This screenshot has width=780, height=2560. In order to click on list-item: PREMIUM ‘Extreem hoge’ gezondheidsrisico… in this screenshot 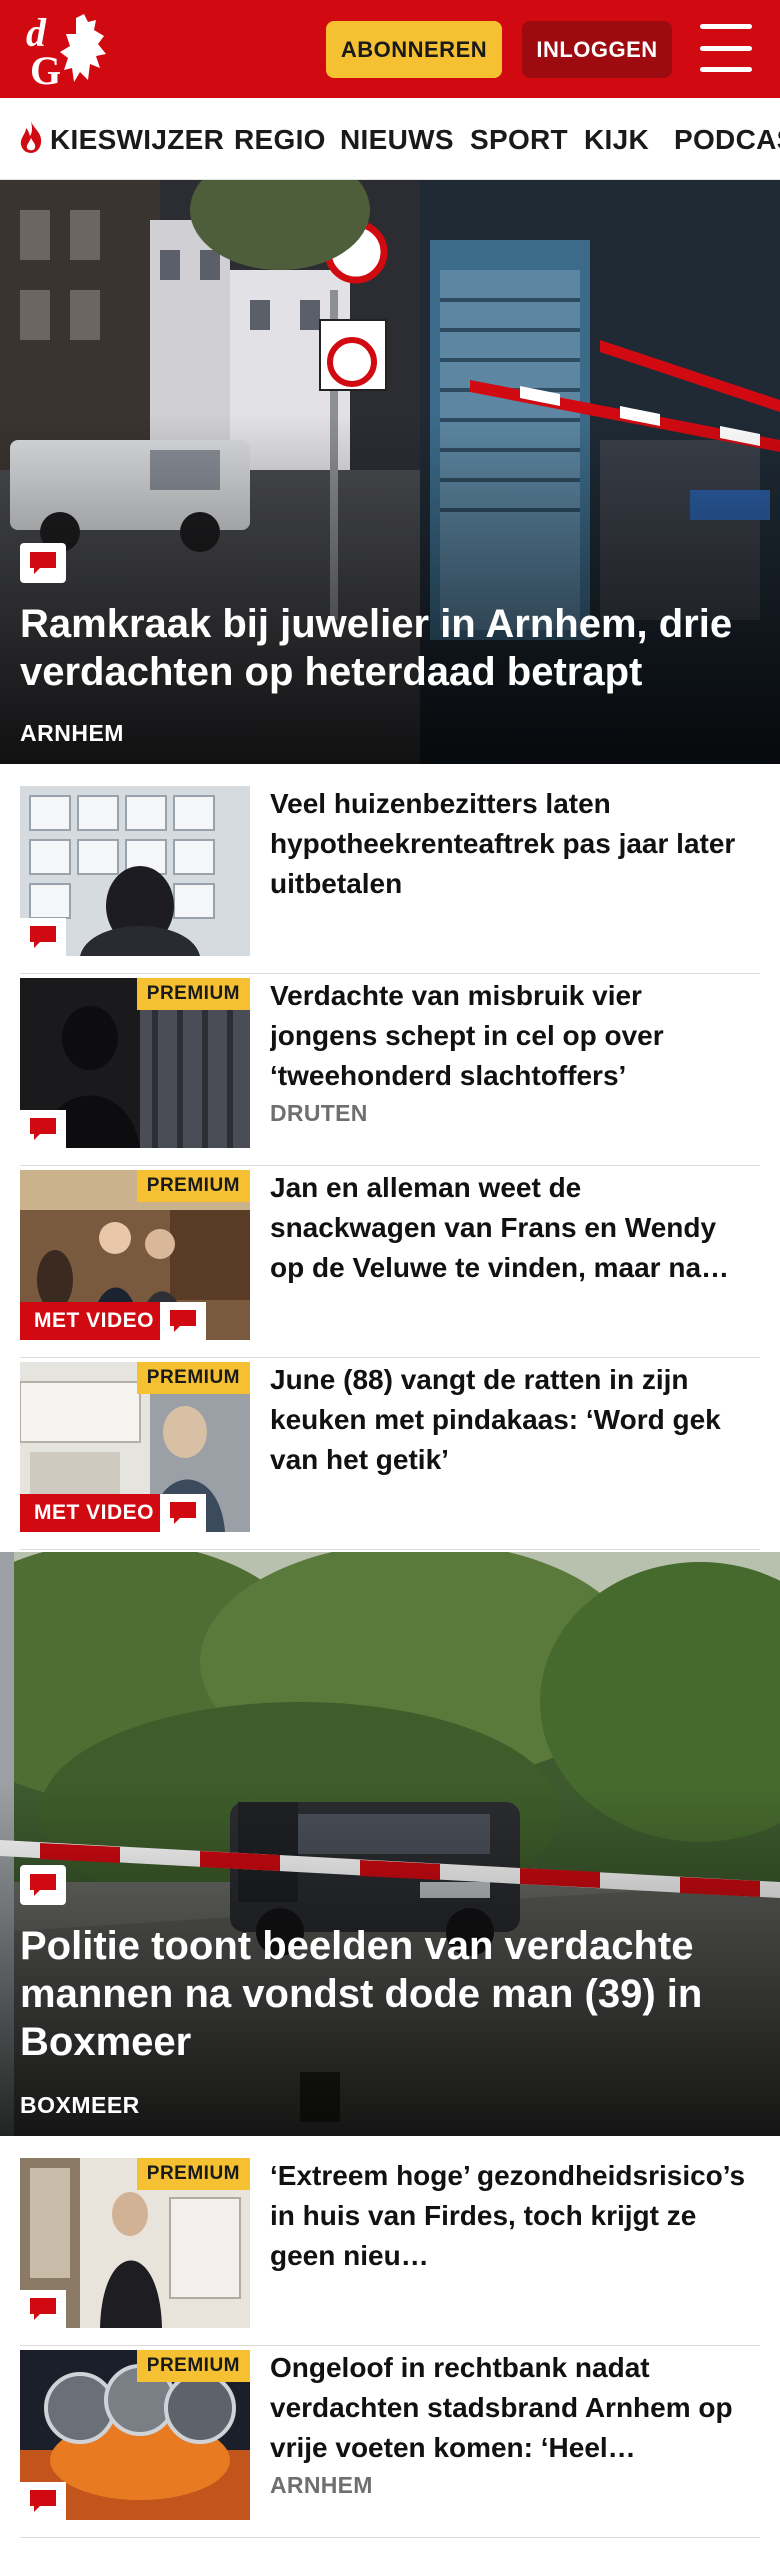, I will do `click(390, 2251)`.